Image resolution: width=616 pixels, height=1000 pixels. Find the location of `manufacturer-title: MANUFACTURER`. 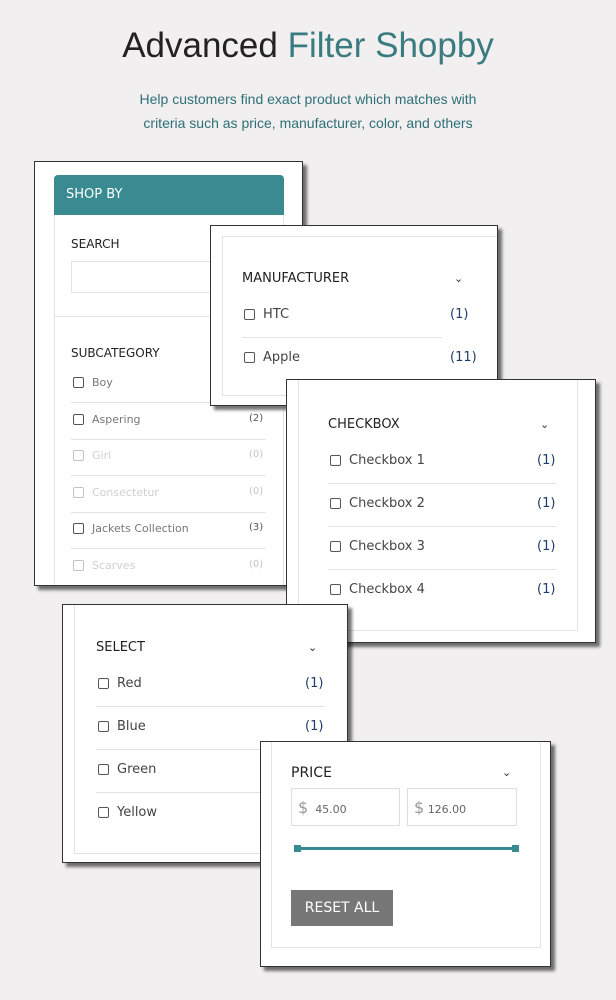

manufacturer-title: MANUFACTURER is located at coordinates (296, 278).